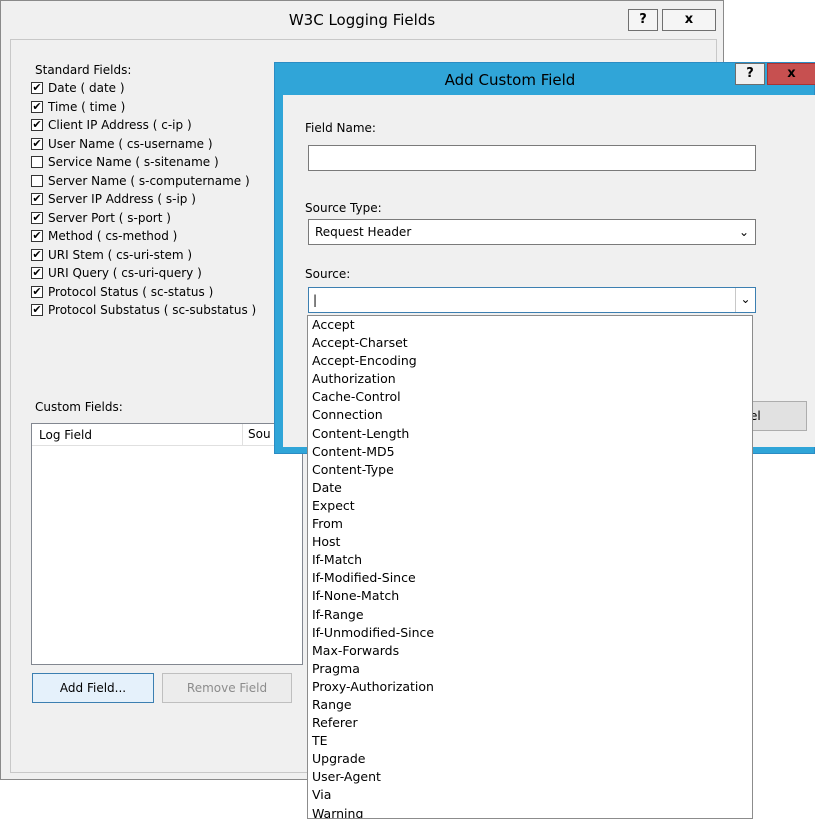 Image resolution: width=815 pixels, height=819 pixels. What do you see at coordinates (133, 162) in the screenshot?
I see `standard-field-label: Service Name ( s-sitename )` at bounding box center [133, 162].